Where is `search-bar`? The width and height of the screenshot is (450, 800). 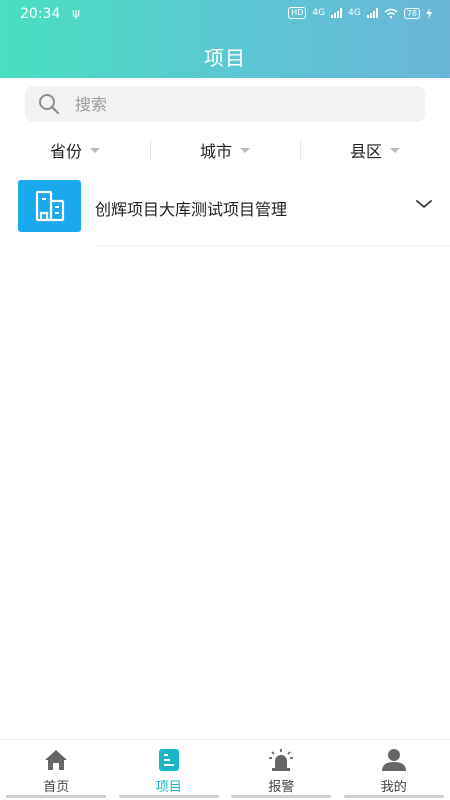
search-bar is located at coordinates (225, 104).